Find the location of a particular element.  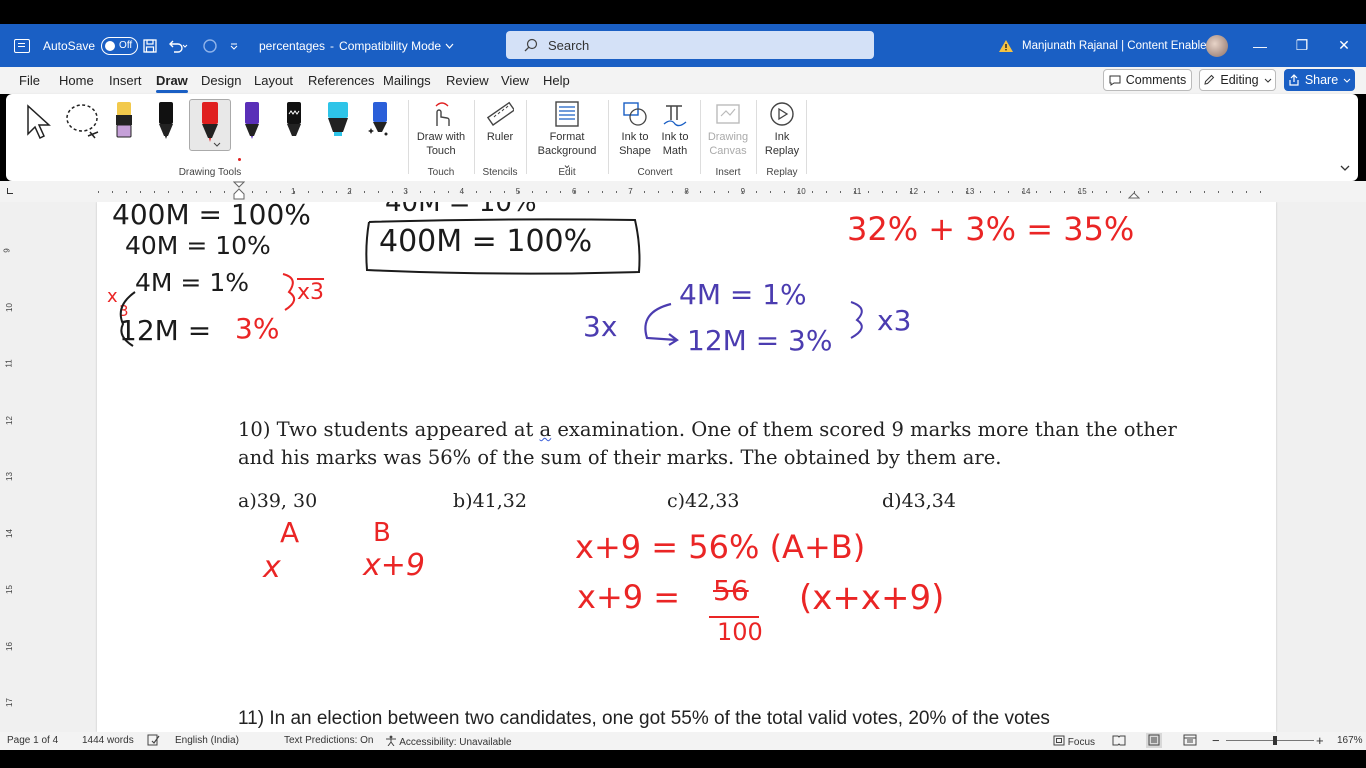

customize-qat-icon is located at coordinates (234, 45).